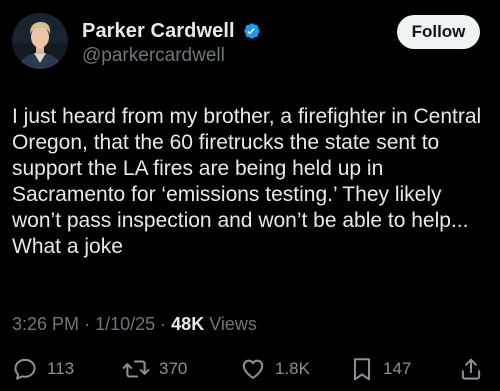 The image size is (500, 391). What do you see at coordinates (45, 324) in the screenshot?
I see `tweet-time: 3:26 PM` at bounding box center [45, 324].